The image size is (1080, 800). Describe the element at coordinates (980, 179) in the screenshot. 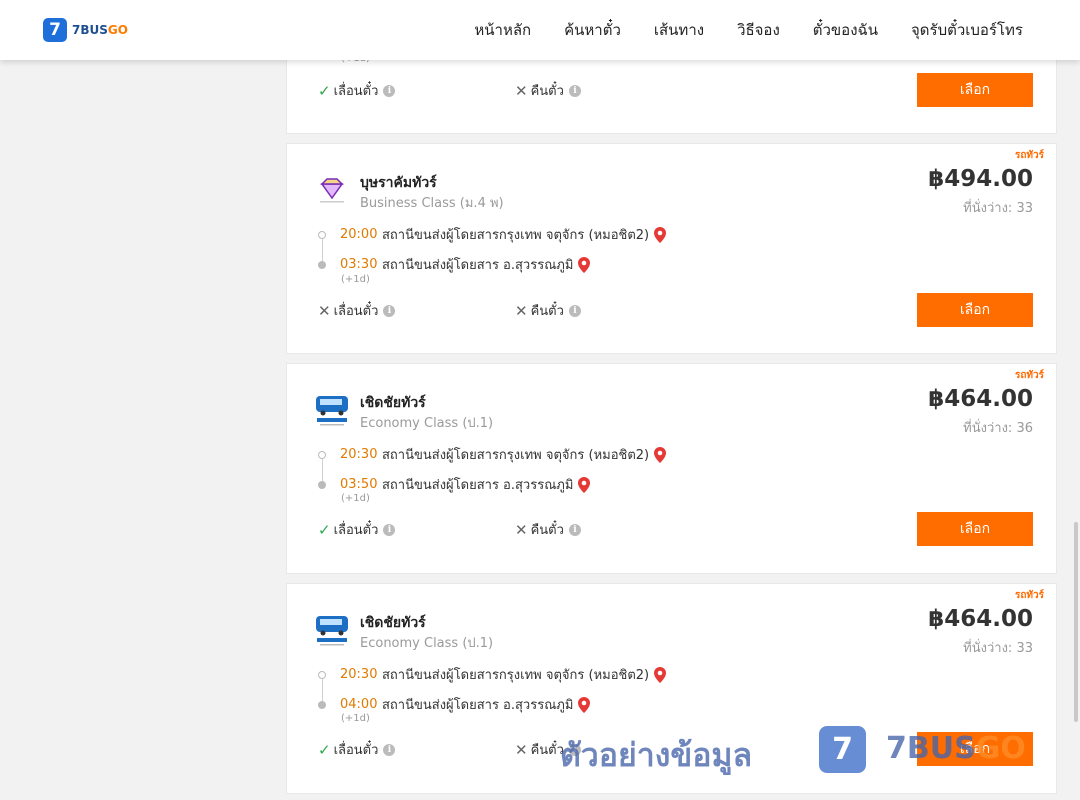

I see `price: ฿494.00` at that location.